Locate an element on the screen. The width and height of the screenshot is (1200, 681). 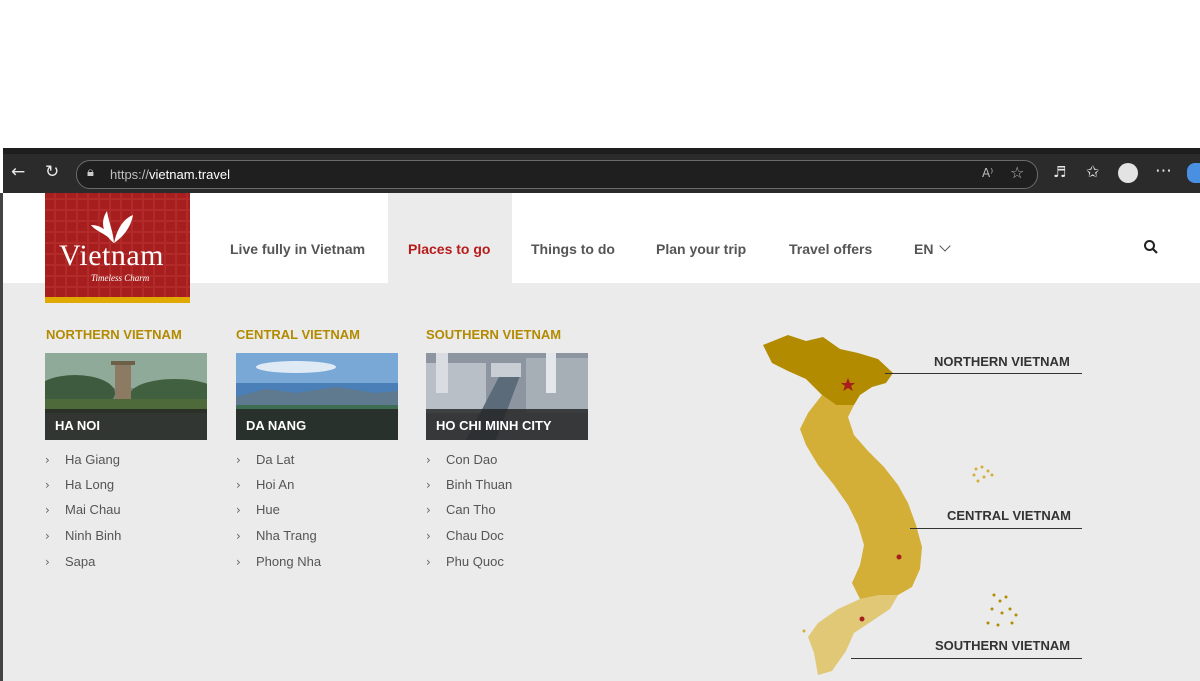
thumb-caption: DA NANG is located at coordinates (317, 424).